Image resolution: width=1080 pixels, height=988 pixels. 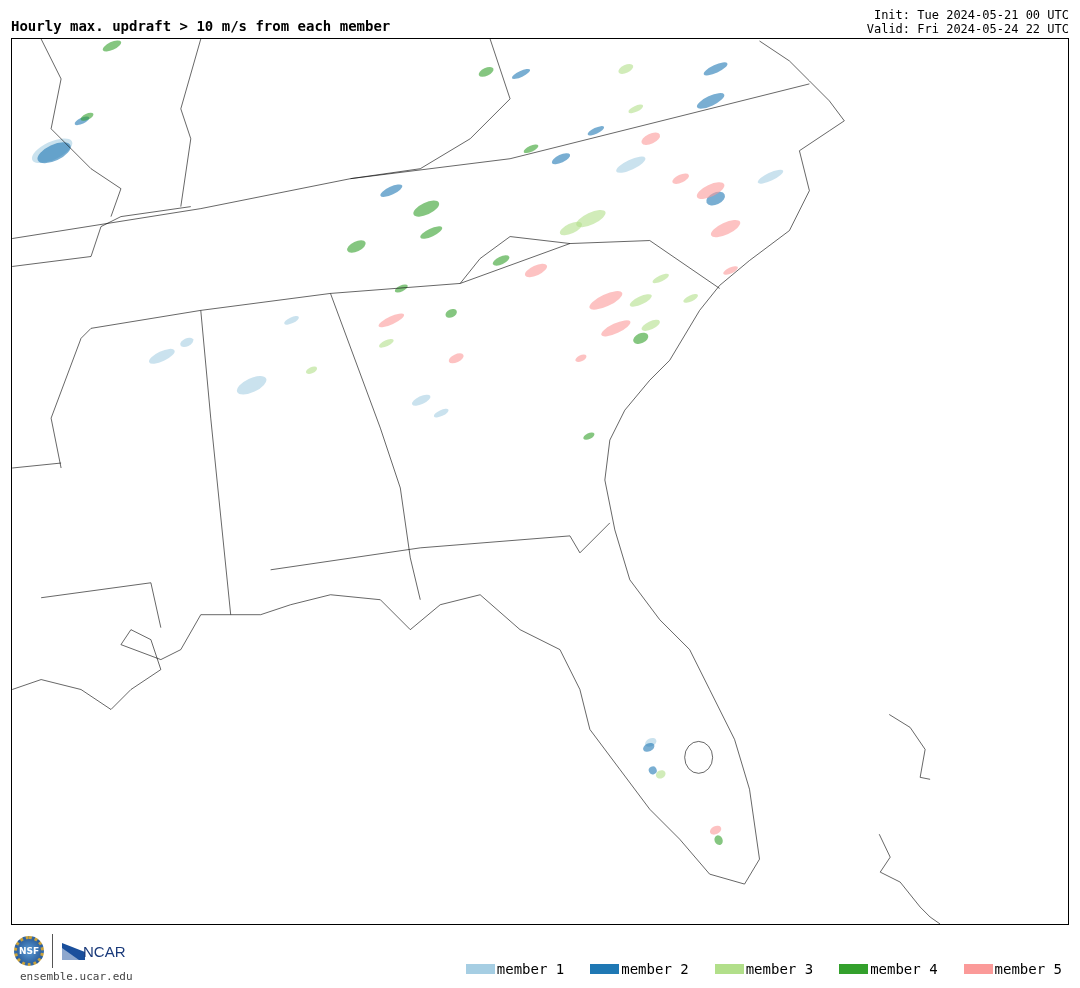 What do you see at coordinates (1028, 969) in the screenshot?
I see `legend-label: member 5` at bounding box center [1028, 969].